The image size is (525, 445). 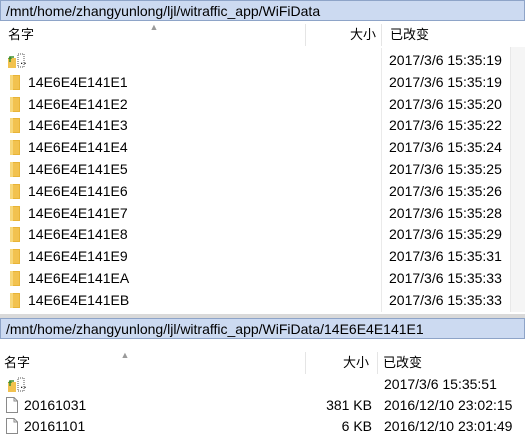 What do you see at coordinates (440, 384) in the screenshot?
I see `modified-date: 2017/3/6 15:35:51` at bounding box center [440, 384].